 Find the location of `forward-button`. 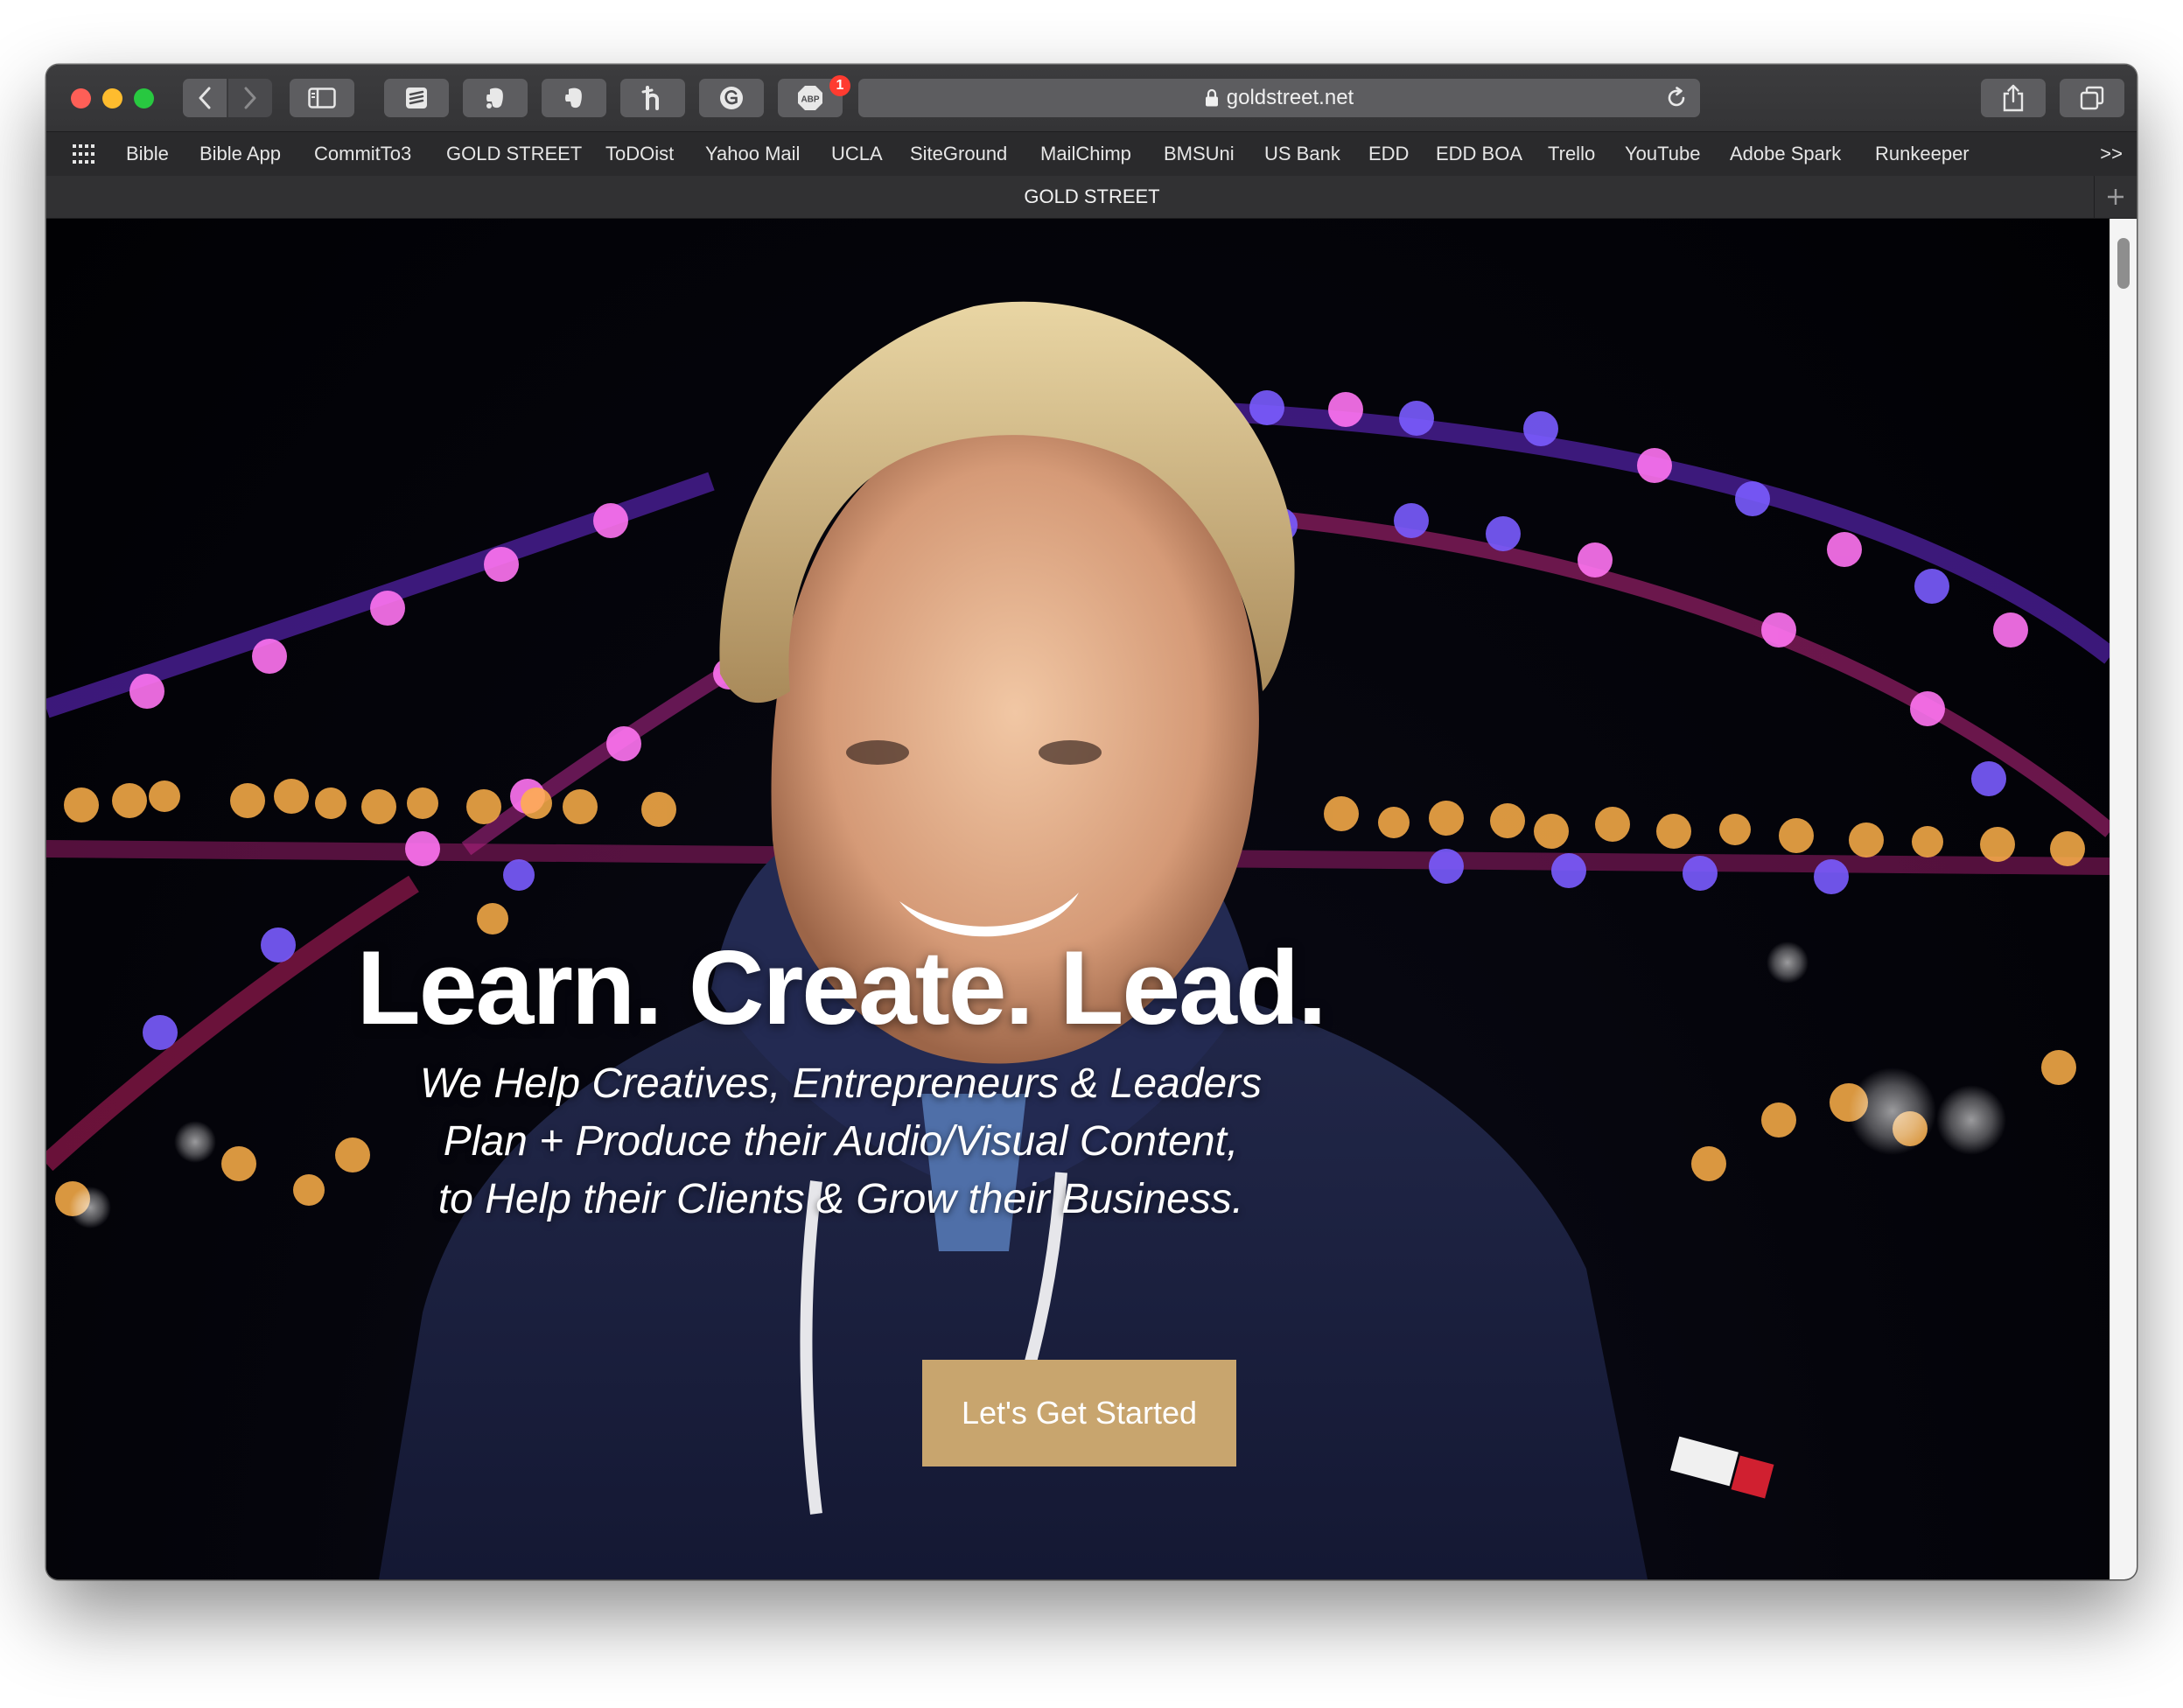

forward-button is located at coordinates (249, 98).